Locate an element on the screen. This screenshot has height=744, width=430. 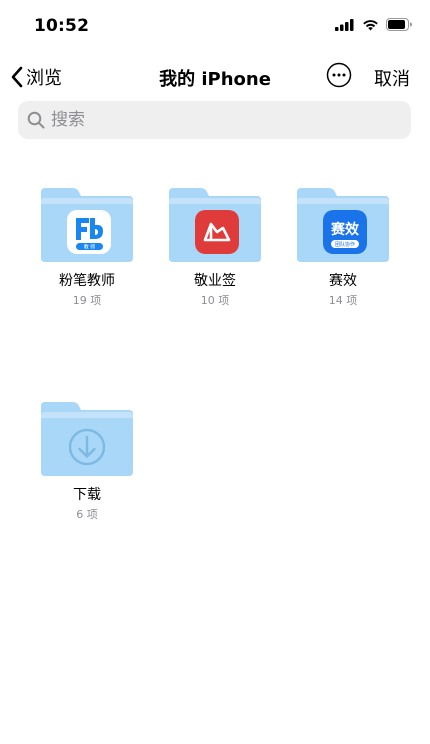
folder-name: 下载 is located at coordinates (87, 495).